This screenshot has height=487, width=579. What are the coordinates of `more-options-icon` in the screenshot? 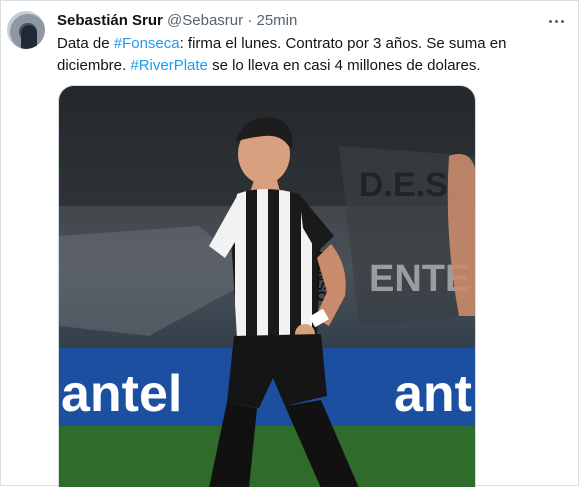 It's located at (556, 21).